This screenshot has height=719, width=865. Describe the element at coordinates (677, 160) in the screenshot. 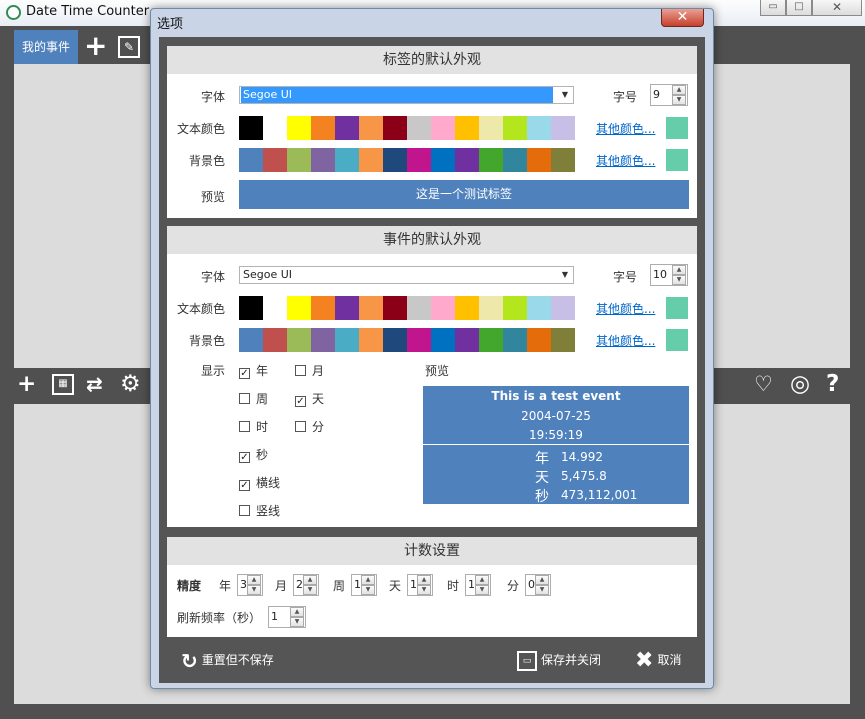

I see `label-bg-color-chip` at that location.